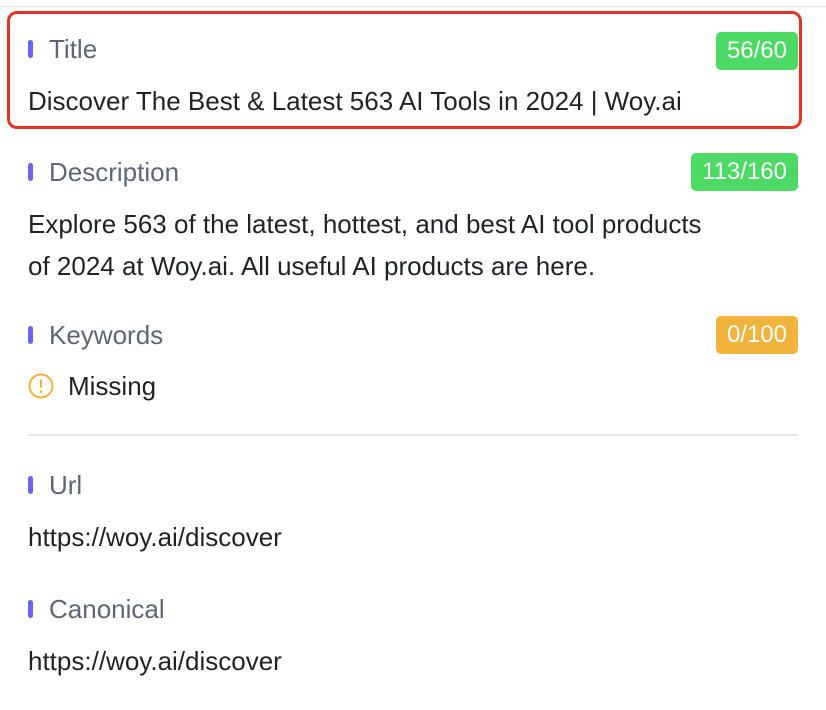  What do you see at coordinates (413, 513) in the screenshot?
I see `url-section: Url https://woy.ai/discover` at bounding box center [413, 513].